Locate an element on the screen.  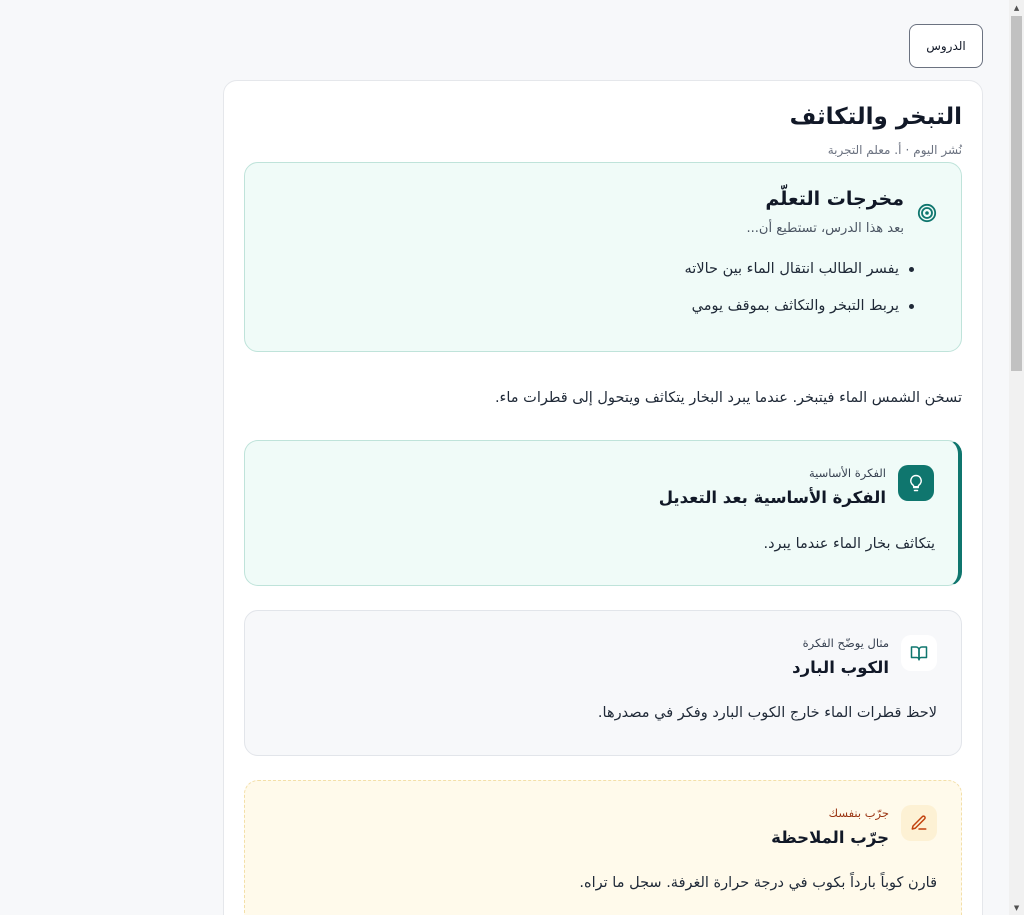
try-it-label: جرّب بنفسك is located at coordinates (858, 813).